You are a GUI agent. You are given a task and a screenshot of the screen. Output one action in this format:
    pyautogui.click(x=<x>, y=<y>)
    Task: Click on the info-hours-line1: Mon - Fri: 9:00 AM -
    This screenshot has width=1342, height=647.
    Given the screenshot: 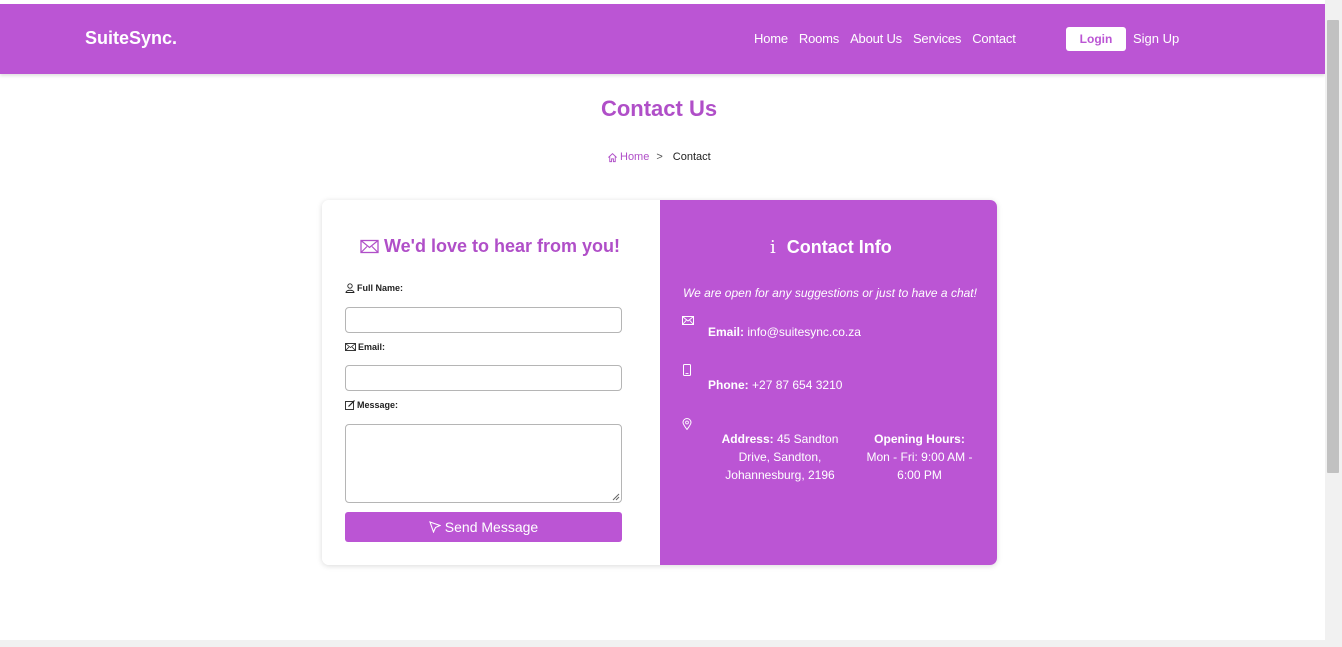 What is the action you would take?
    pyautogui.click(x=919, y=457)
    